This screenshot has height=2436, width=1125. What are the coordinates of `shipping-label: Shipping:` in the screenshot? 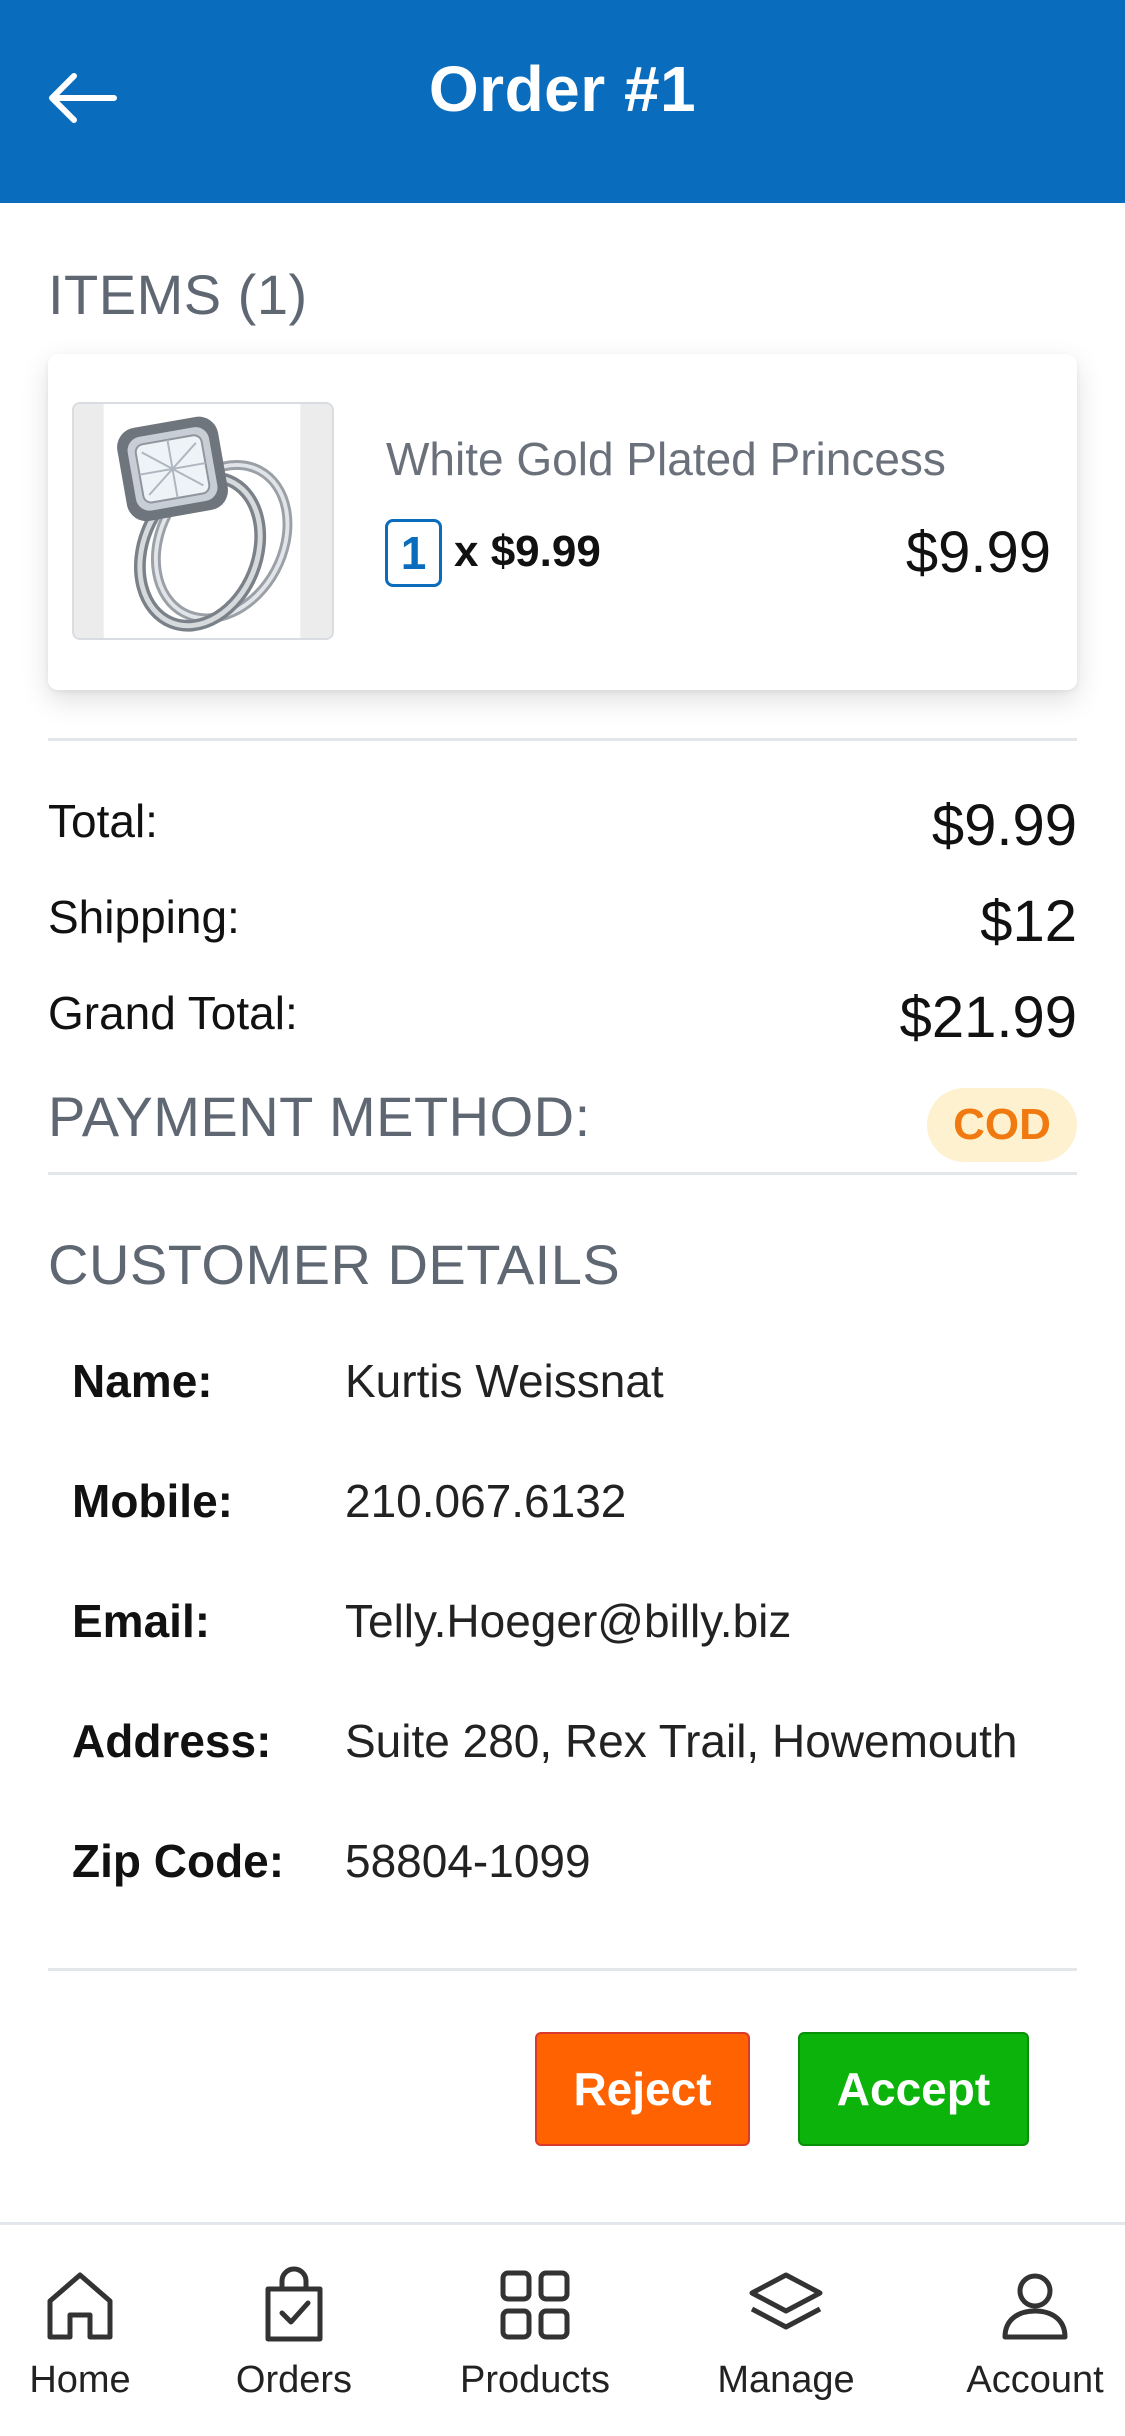 It's located at (144, 917).